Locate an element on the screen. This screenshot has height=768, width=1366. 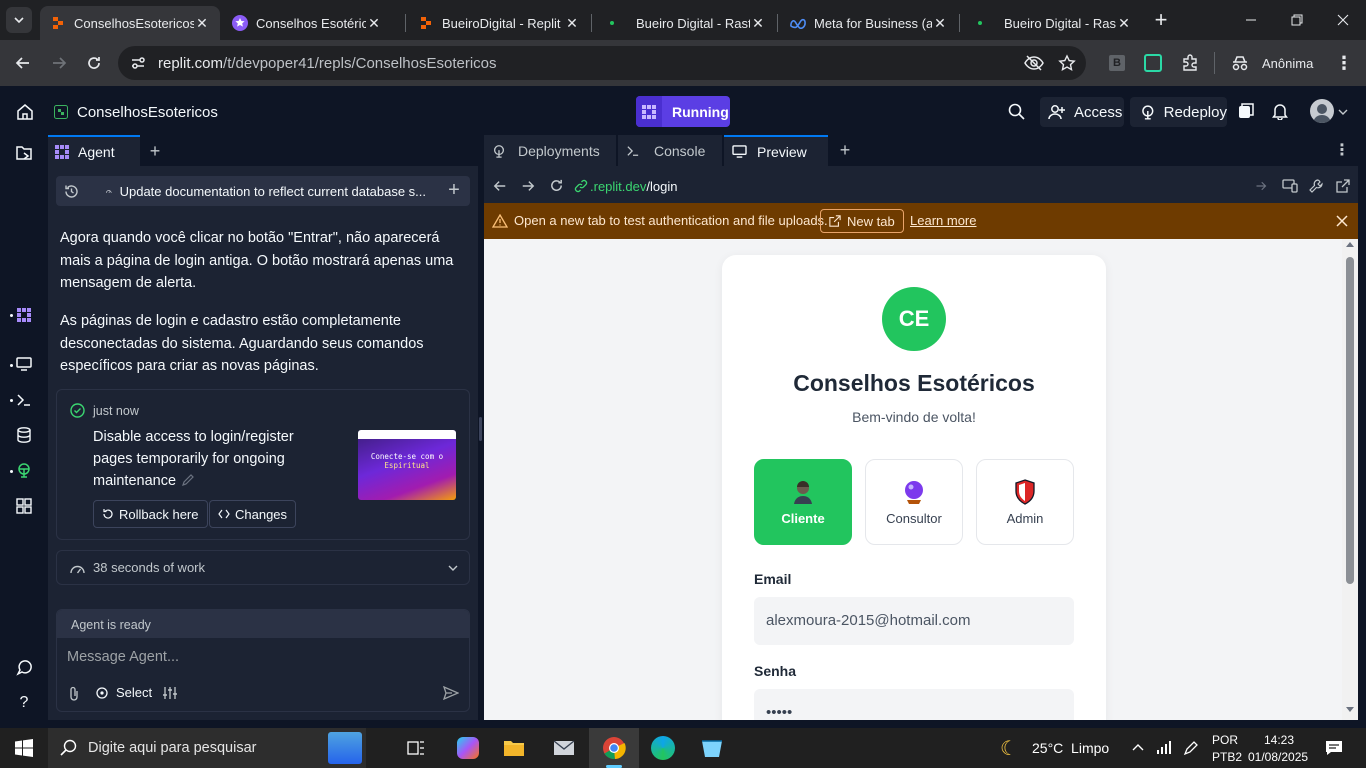
checkpoint-thumbnail: Conecte-se com o Espiritual is located at coordinates (407, 465).